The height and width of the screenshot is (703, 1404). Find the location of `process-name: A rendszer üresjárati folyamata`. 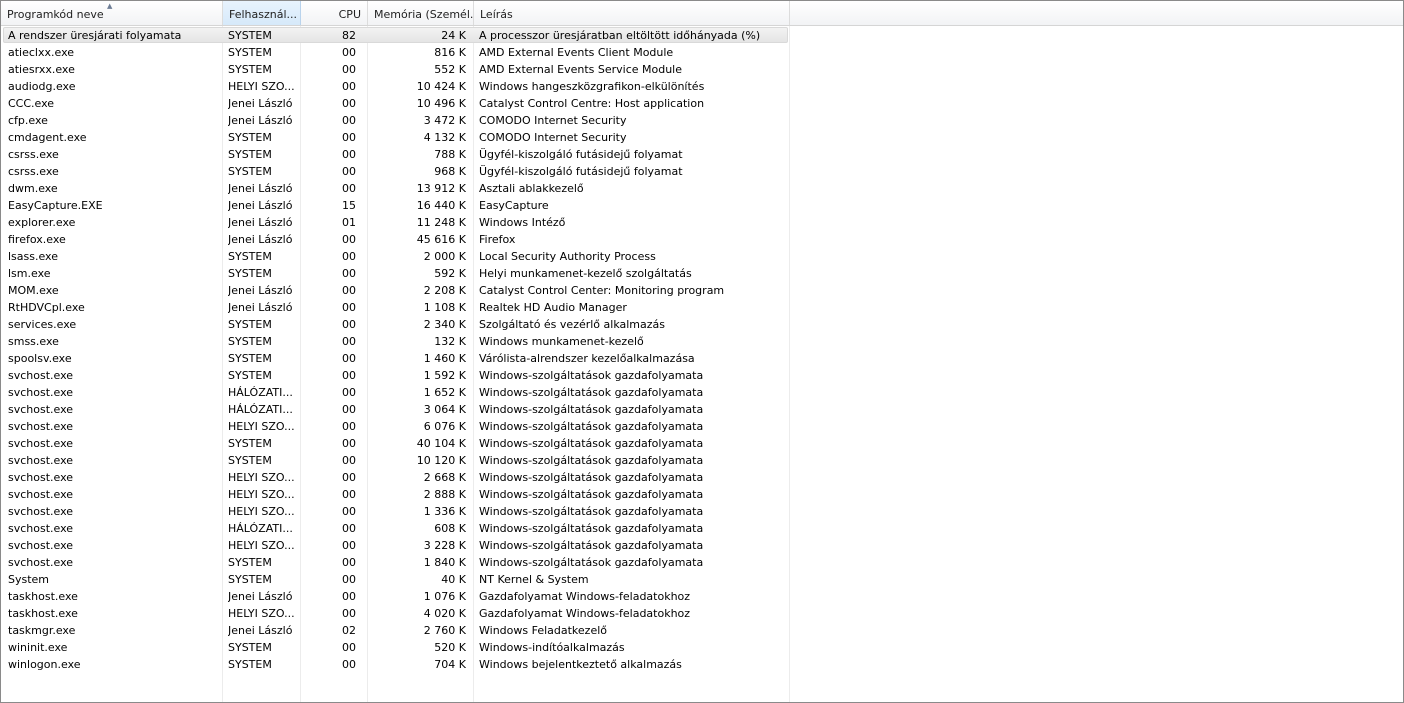

process-name: A rendszer üresjárati folyamata is located at coordinates (95, 35).